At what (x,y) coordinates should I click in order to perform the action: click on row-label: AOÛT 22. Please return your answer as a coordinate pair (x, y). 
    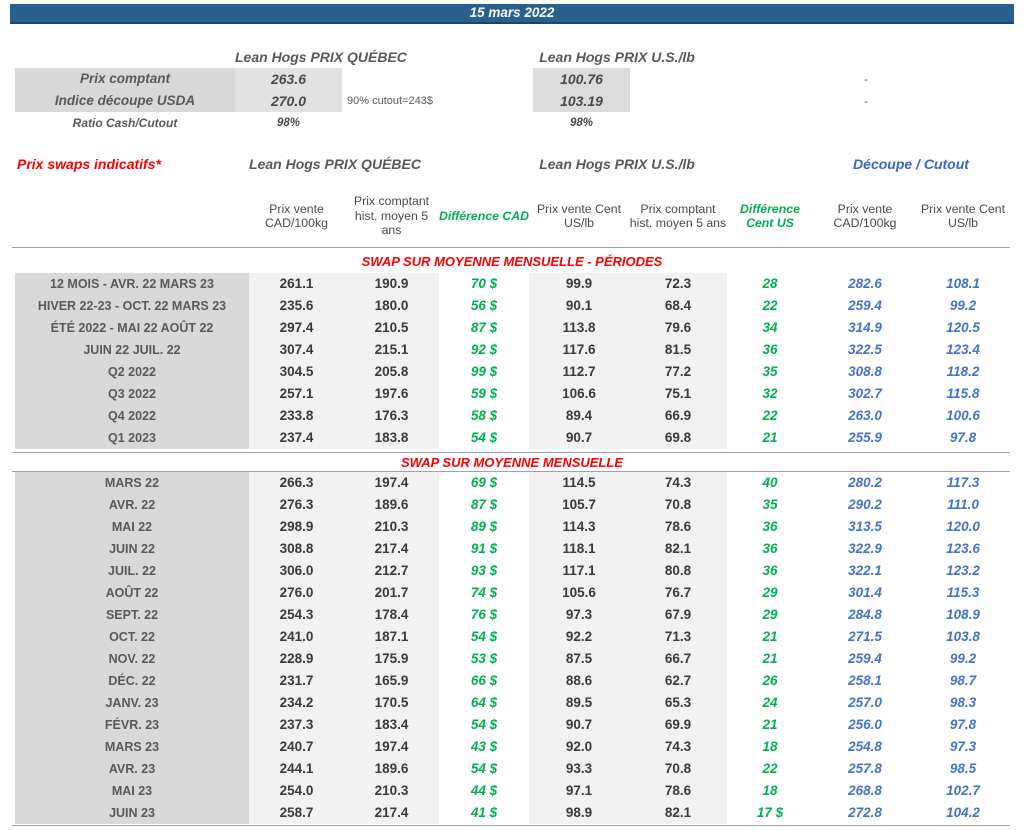
    Looking at the image, I should click on (132, 593).